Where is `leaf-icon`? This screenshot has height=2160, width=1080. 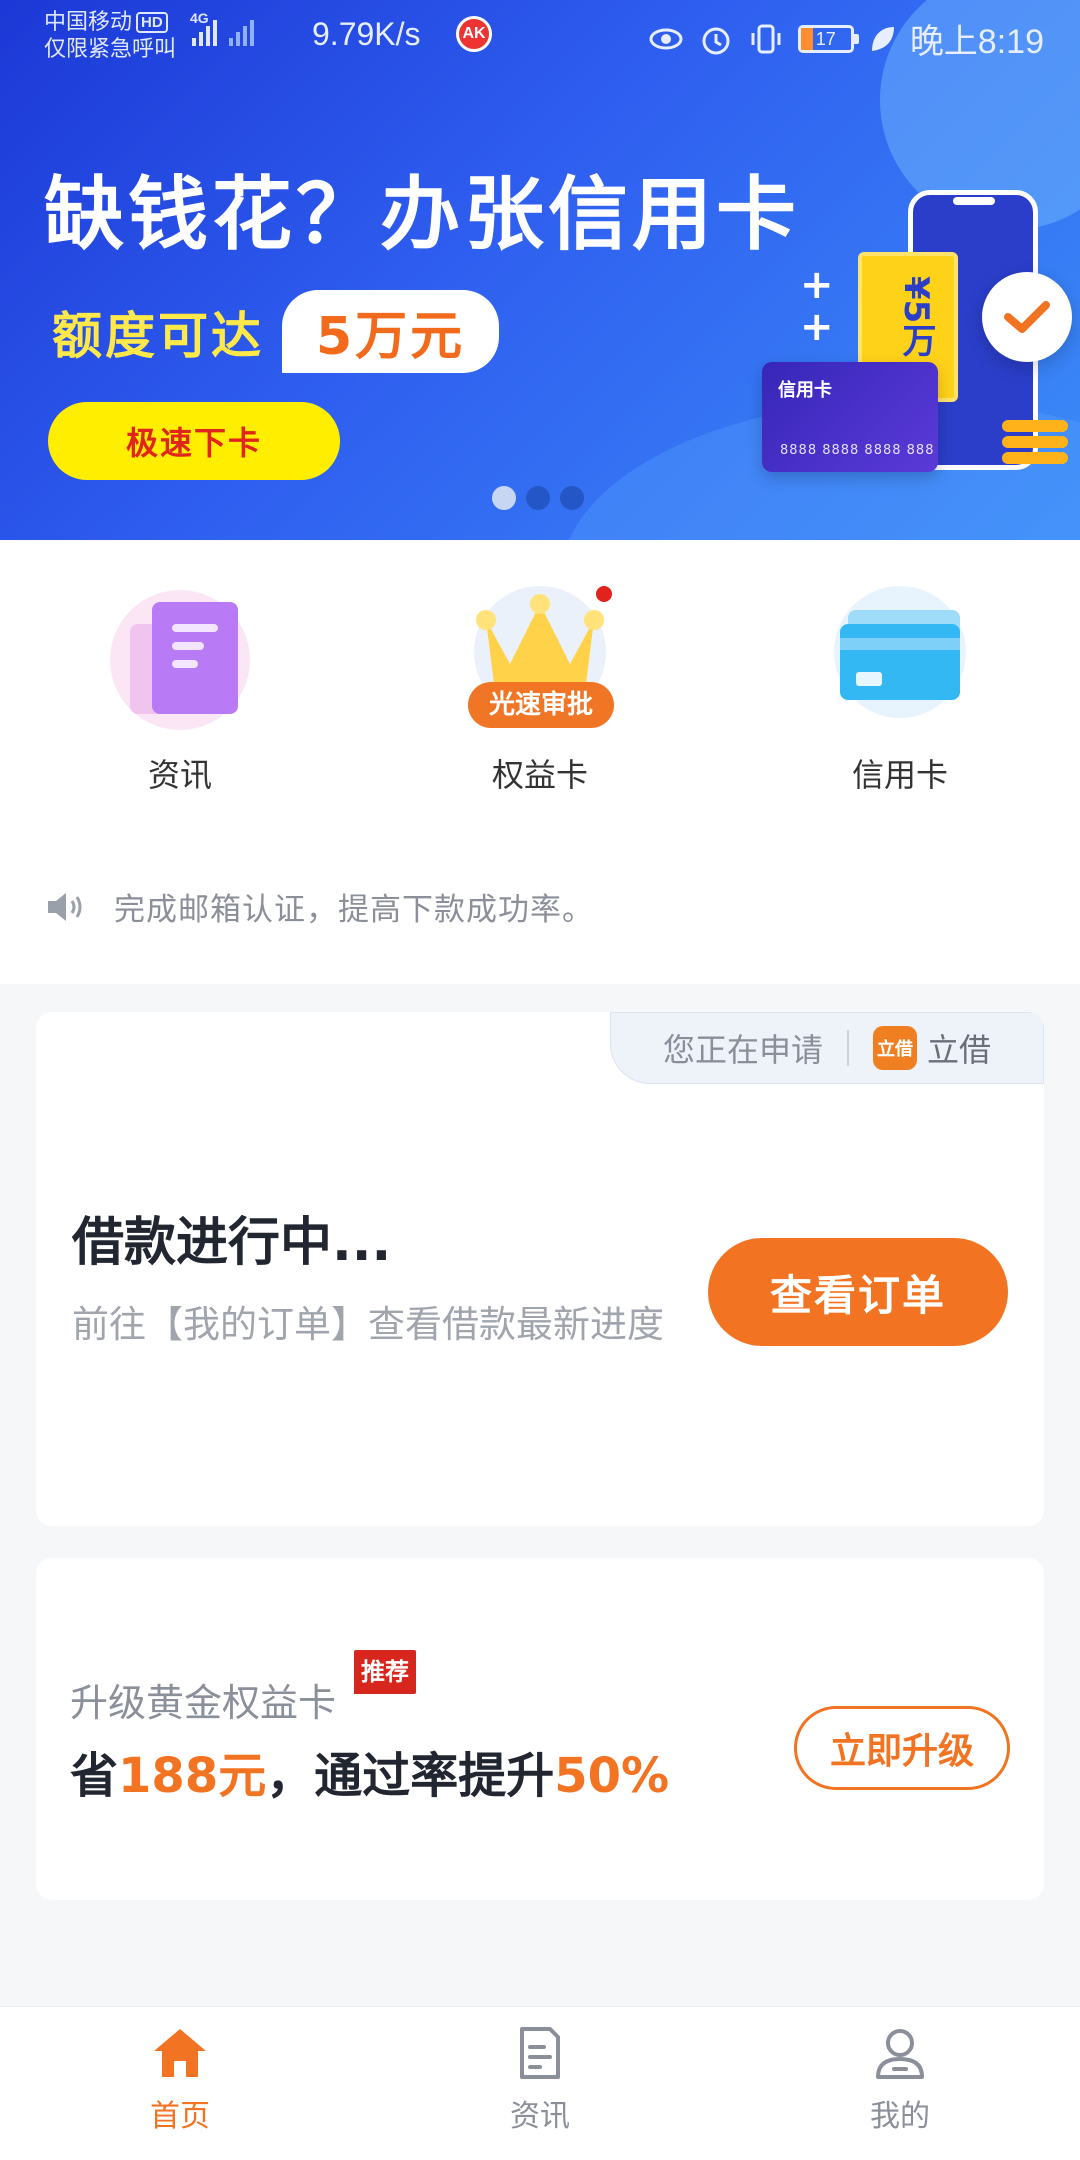 leaf-icon is located at coordinates (882, 38).